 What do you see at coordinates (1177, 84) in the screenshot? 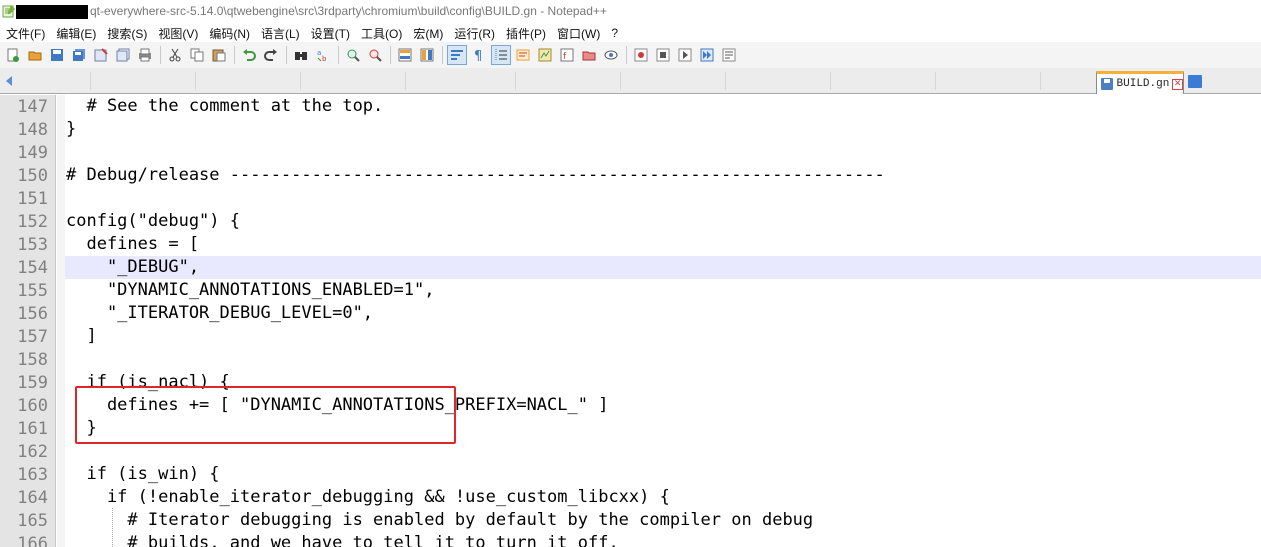
I see `close-tab-icon: ✕` at bounding box center [1177, 84].